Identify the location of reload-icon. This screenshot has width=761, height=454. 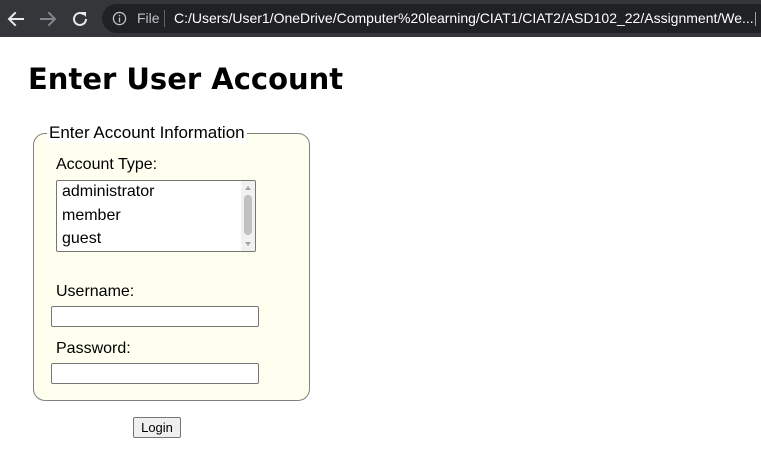
(80, 18).